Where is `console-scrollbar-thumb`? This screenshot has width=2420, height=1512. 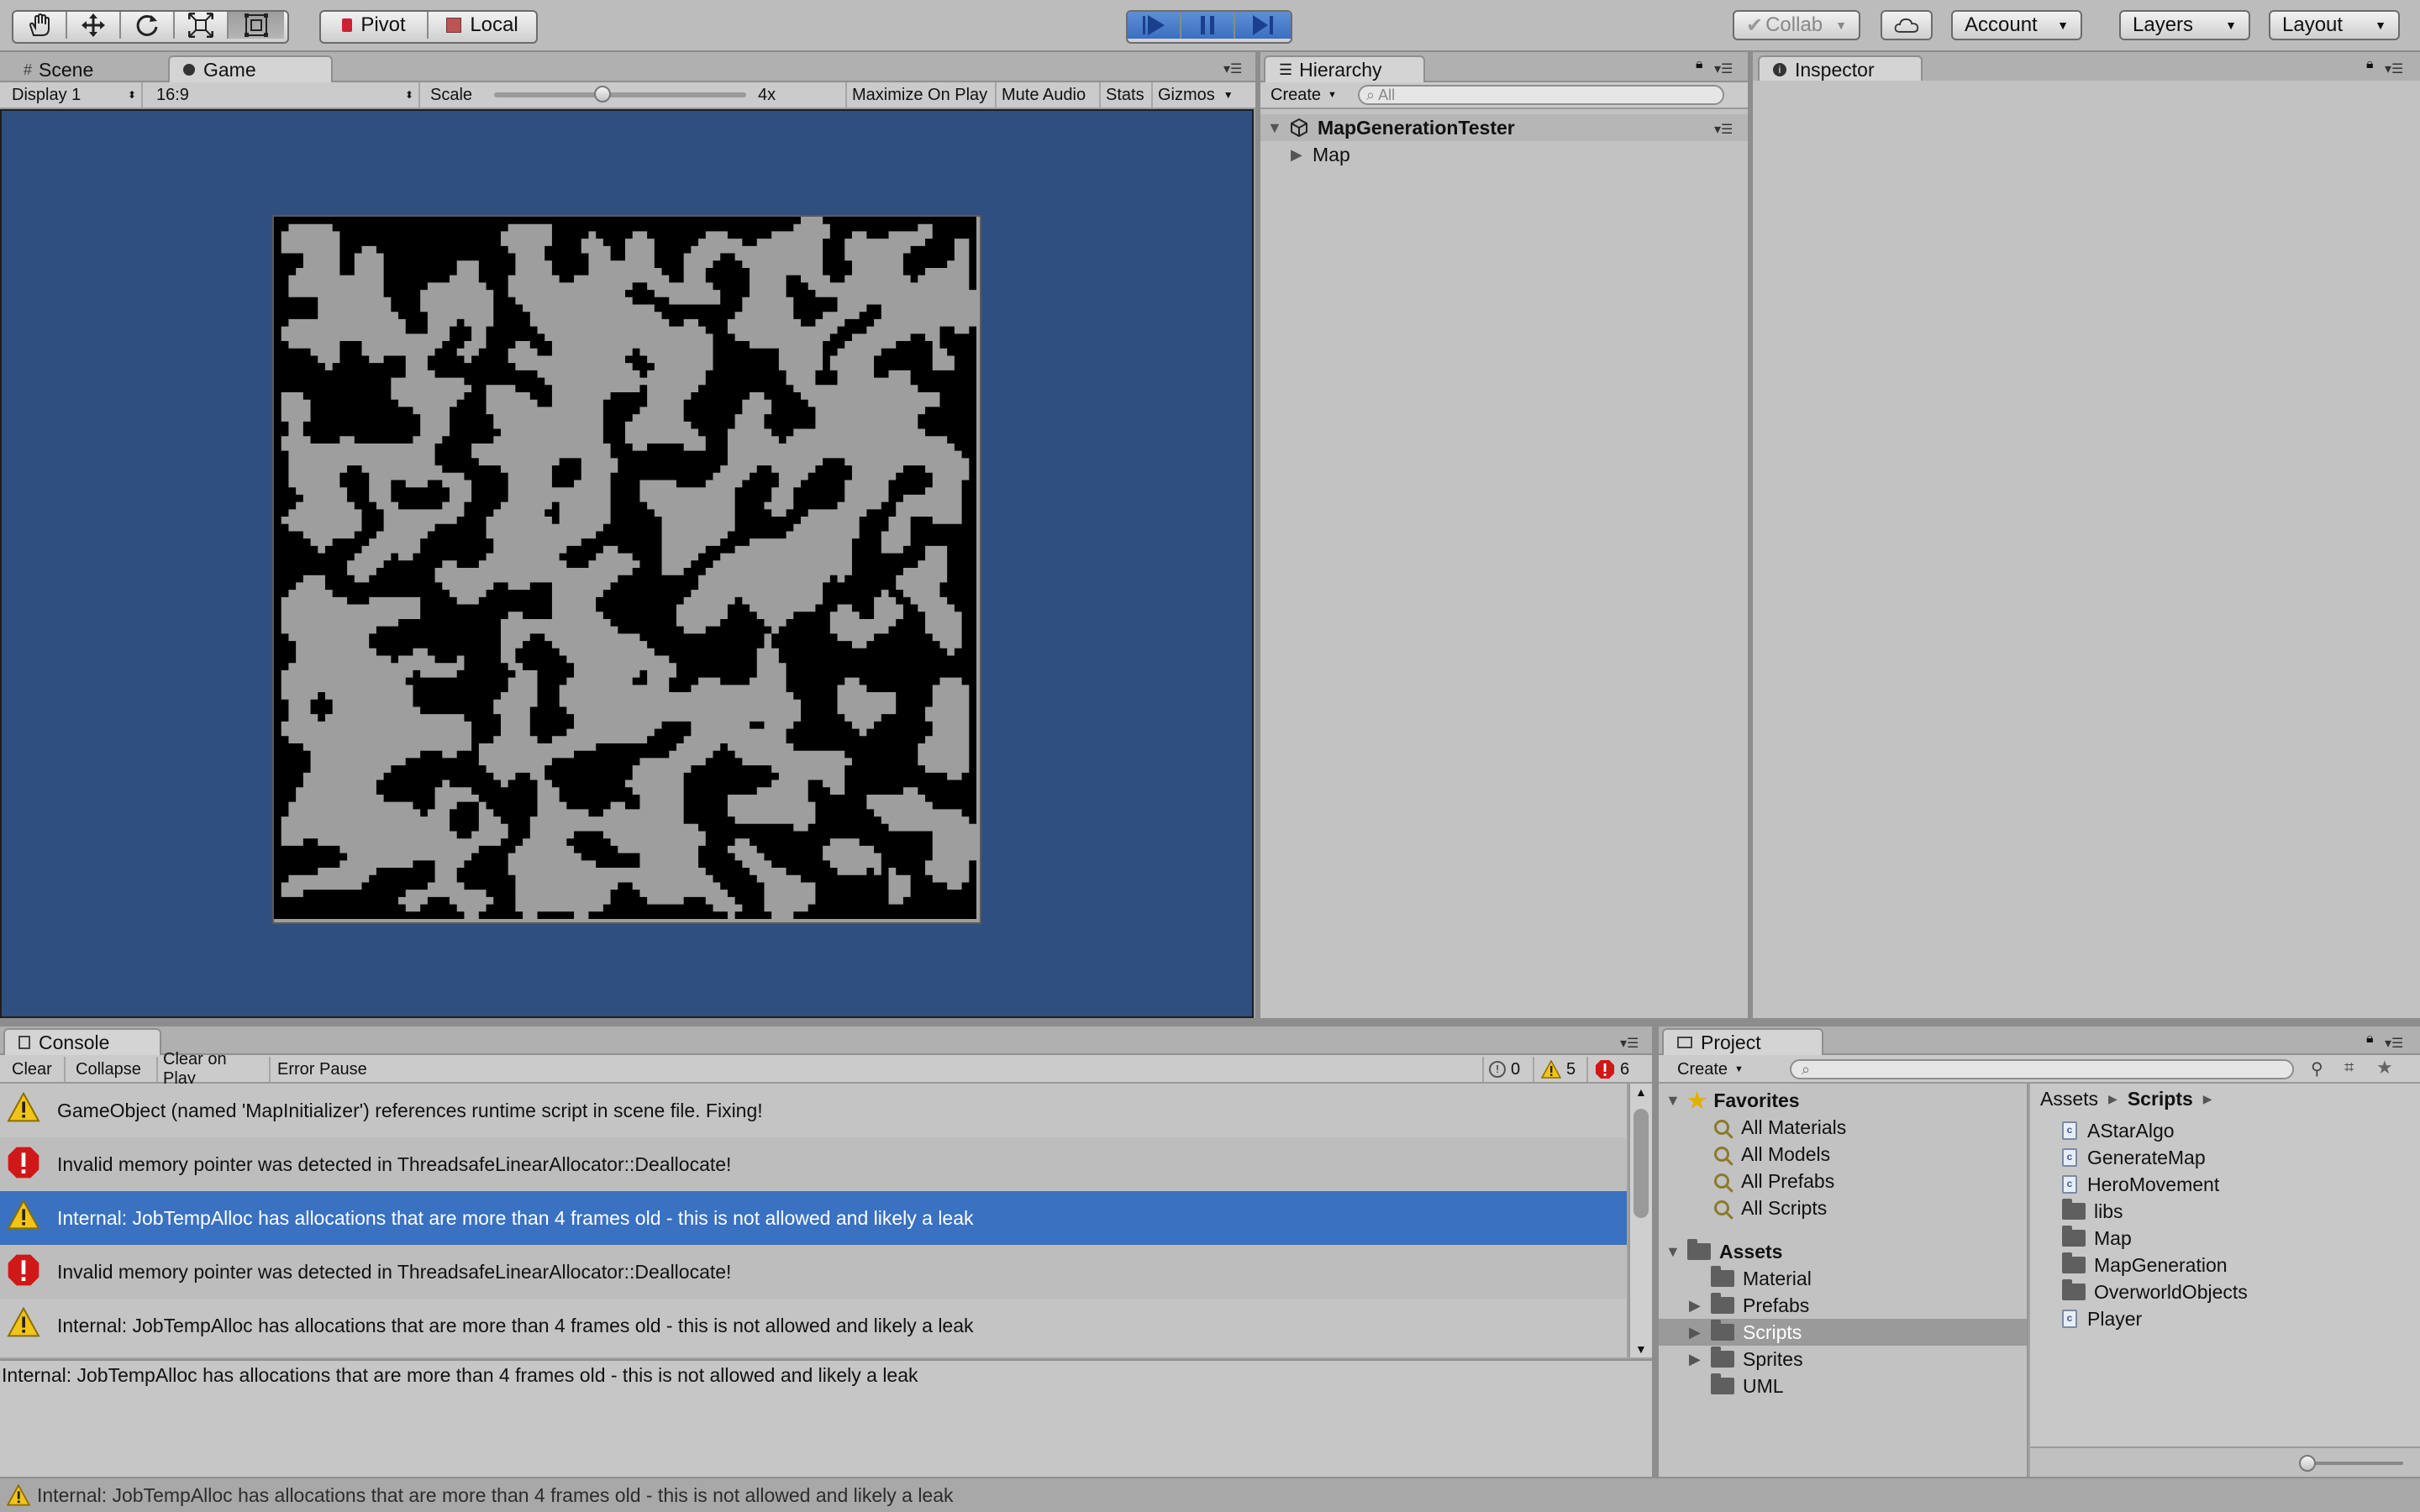
console-scrollbar-thumb is located at coordinates (1642, 1163).